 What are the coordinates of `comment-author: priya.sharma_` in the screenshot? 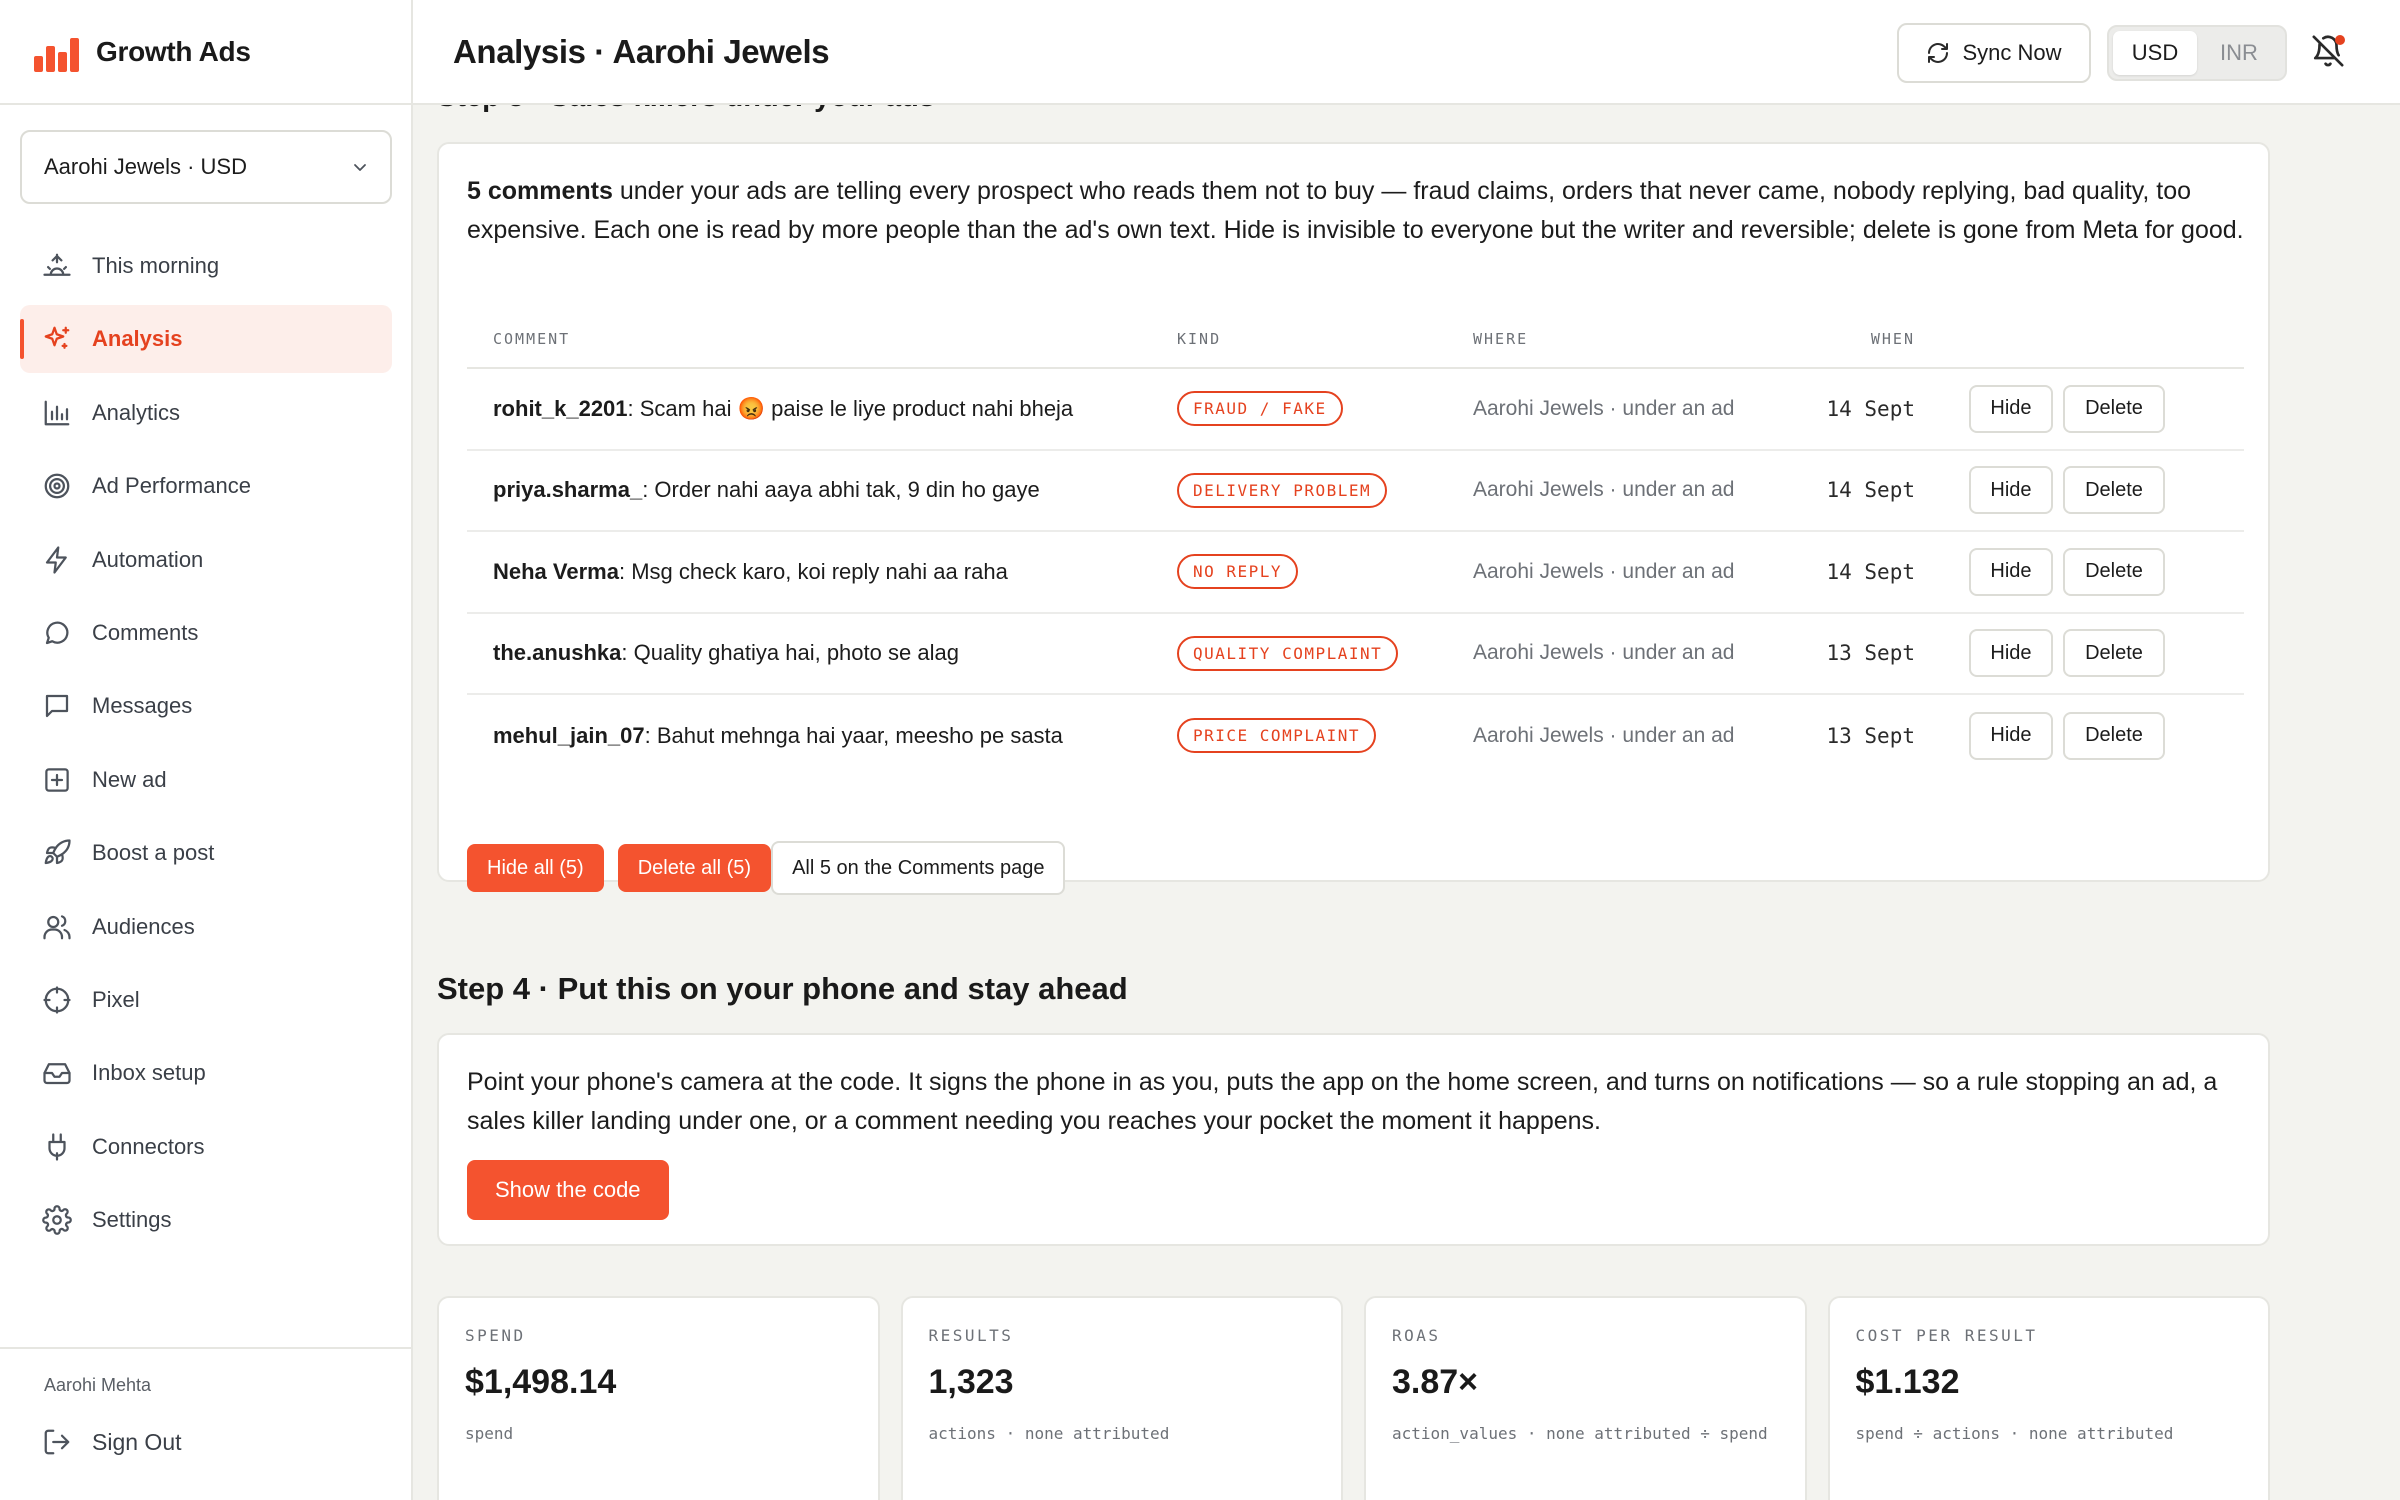 It's located at (568, 490).